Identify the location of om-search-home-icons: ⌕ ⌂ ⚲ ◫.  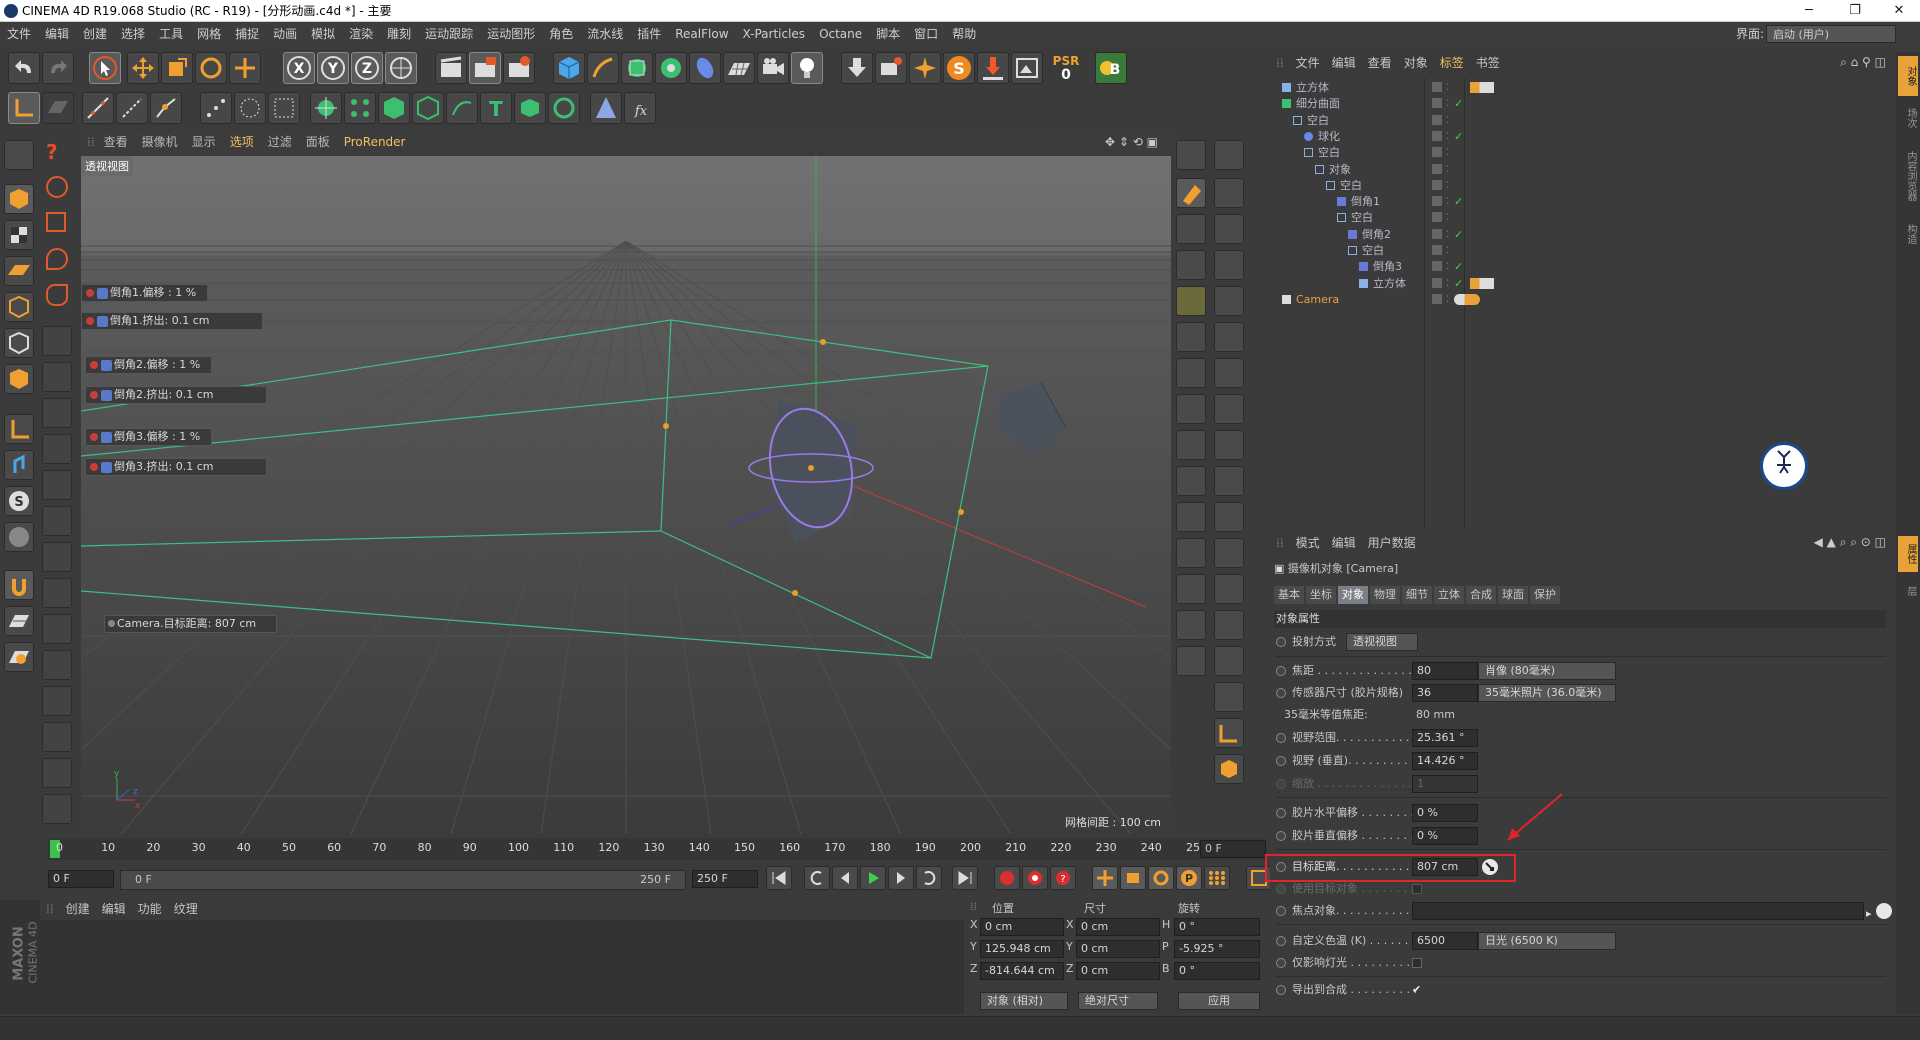
(1863, 62).